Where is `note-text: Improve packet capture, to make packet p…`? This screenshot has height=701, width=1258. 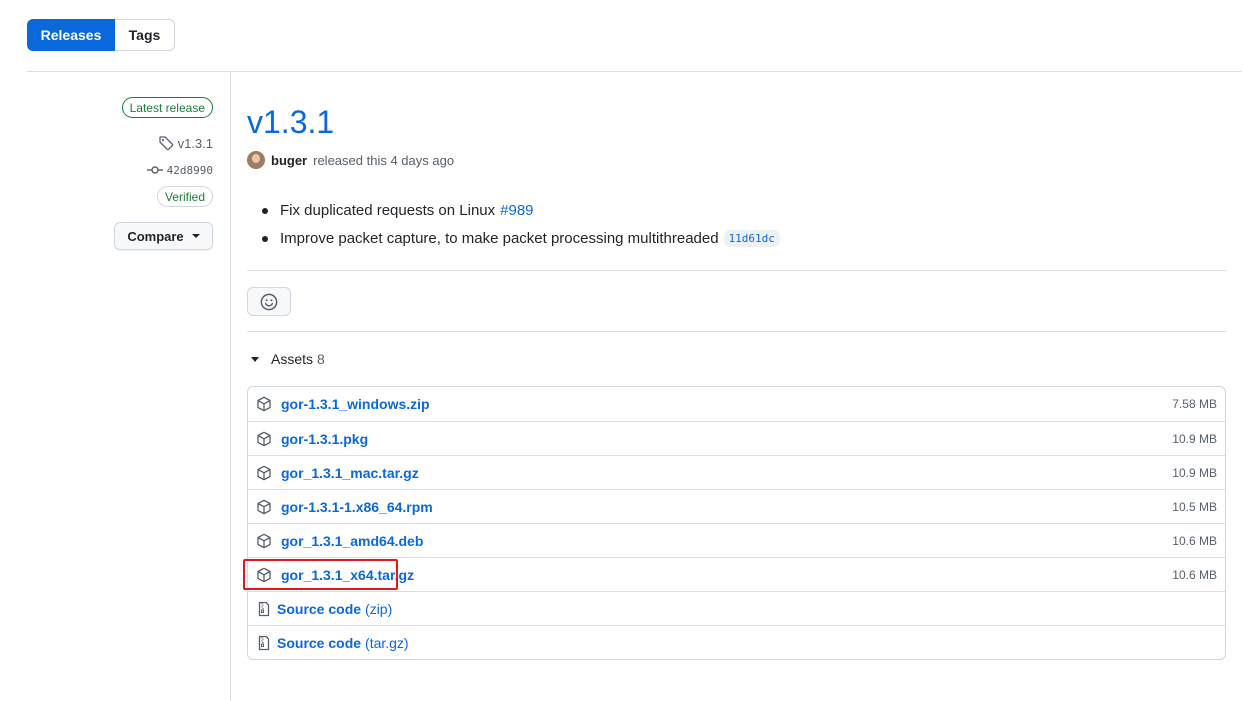 note-text: Improve packet capture, to make packet p… is located at coordinates (499, 238).